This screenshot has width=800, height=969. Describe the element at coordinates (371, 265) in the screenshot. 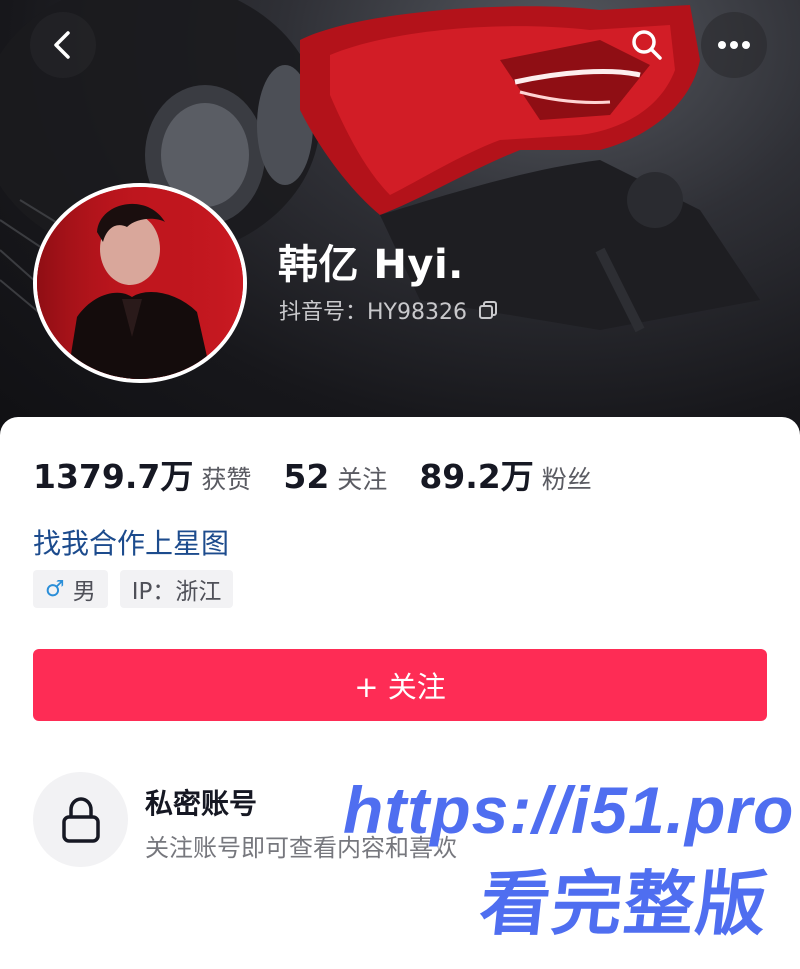

I see `profile-nickname: 韩亿 Hyi.` at that location.